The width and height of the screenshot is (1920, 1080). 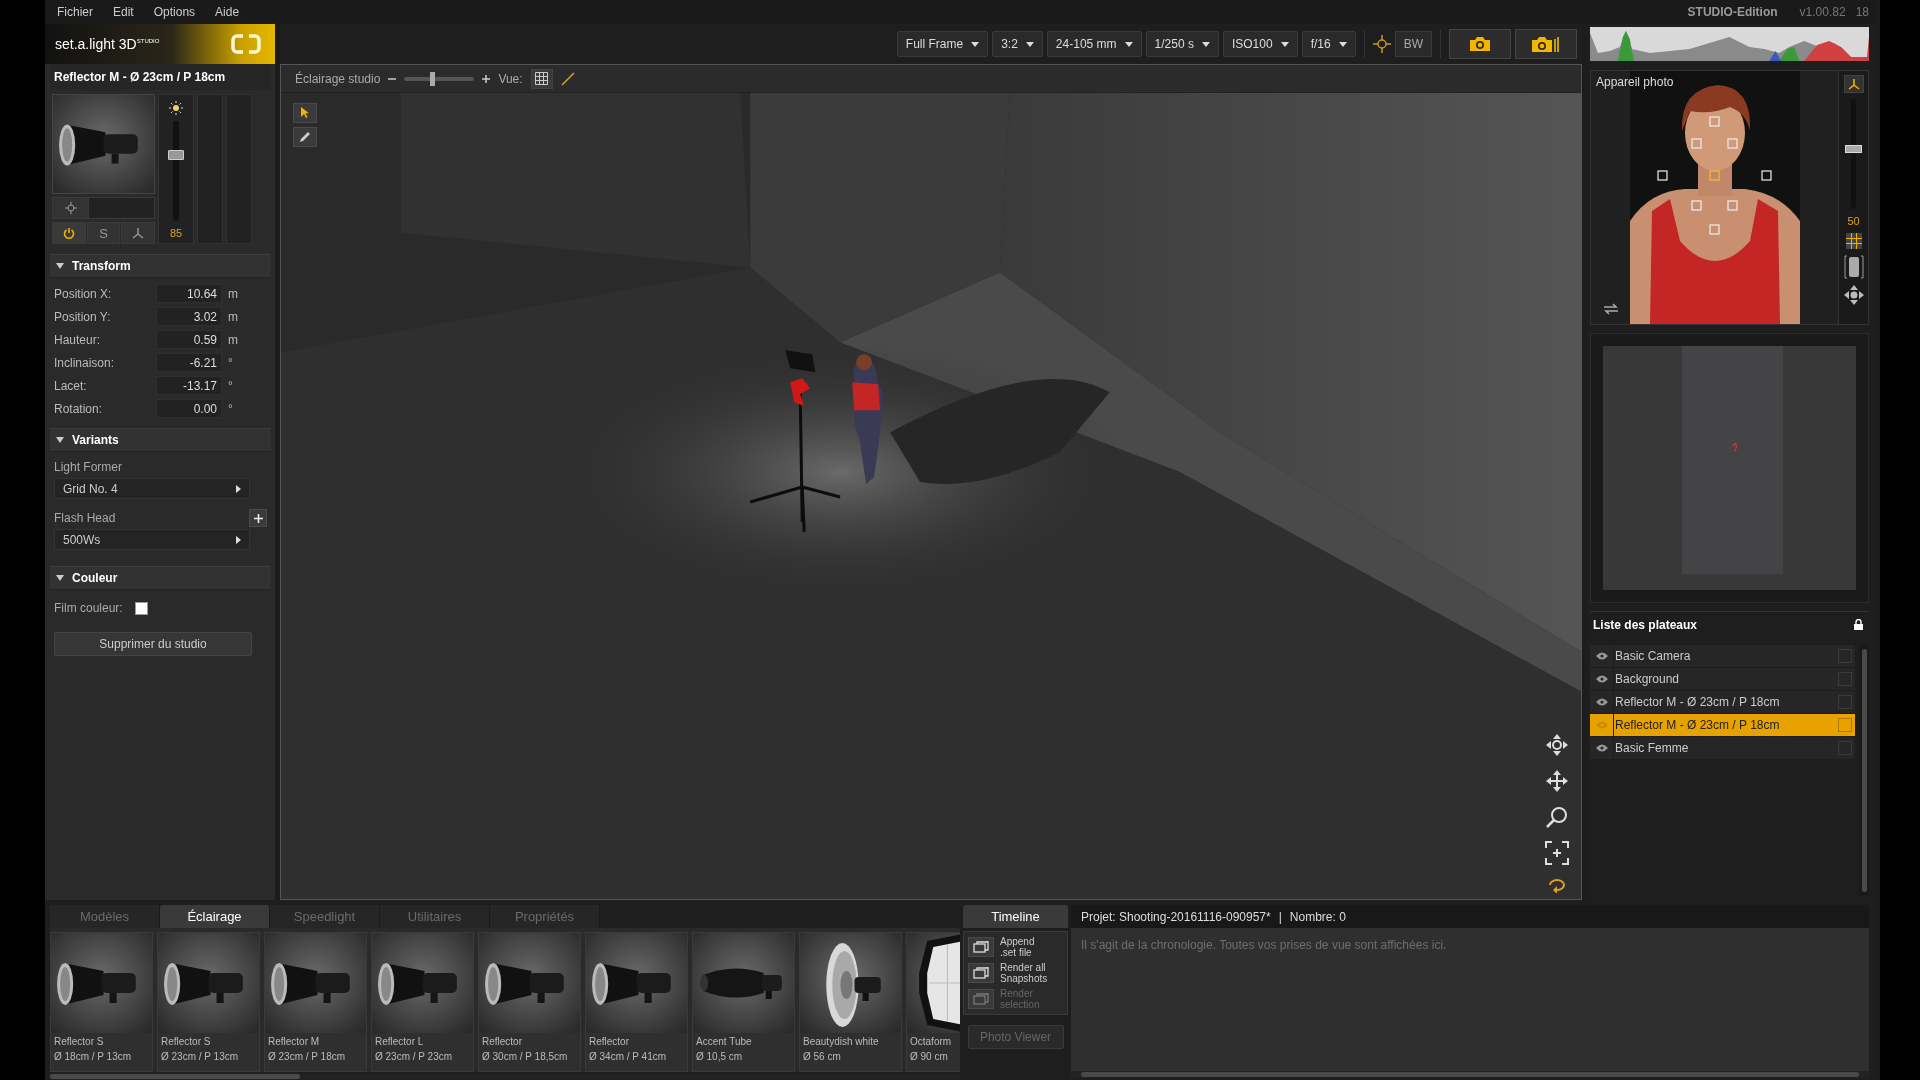 I want to click on burst-capture-button, so click(x=1546, y=44).